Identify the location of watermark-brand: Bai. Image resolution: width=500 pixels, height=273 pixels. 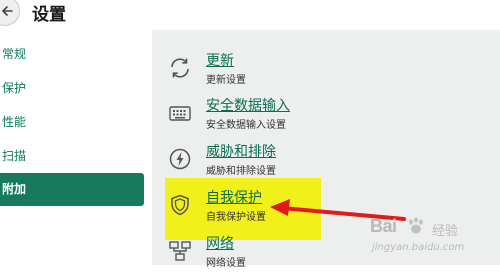
(383, 226).